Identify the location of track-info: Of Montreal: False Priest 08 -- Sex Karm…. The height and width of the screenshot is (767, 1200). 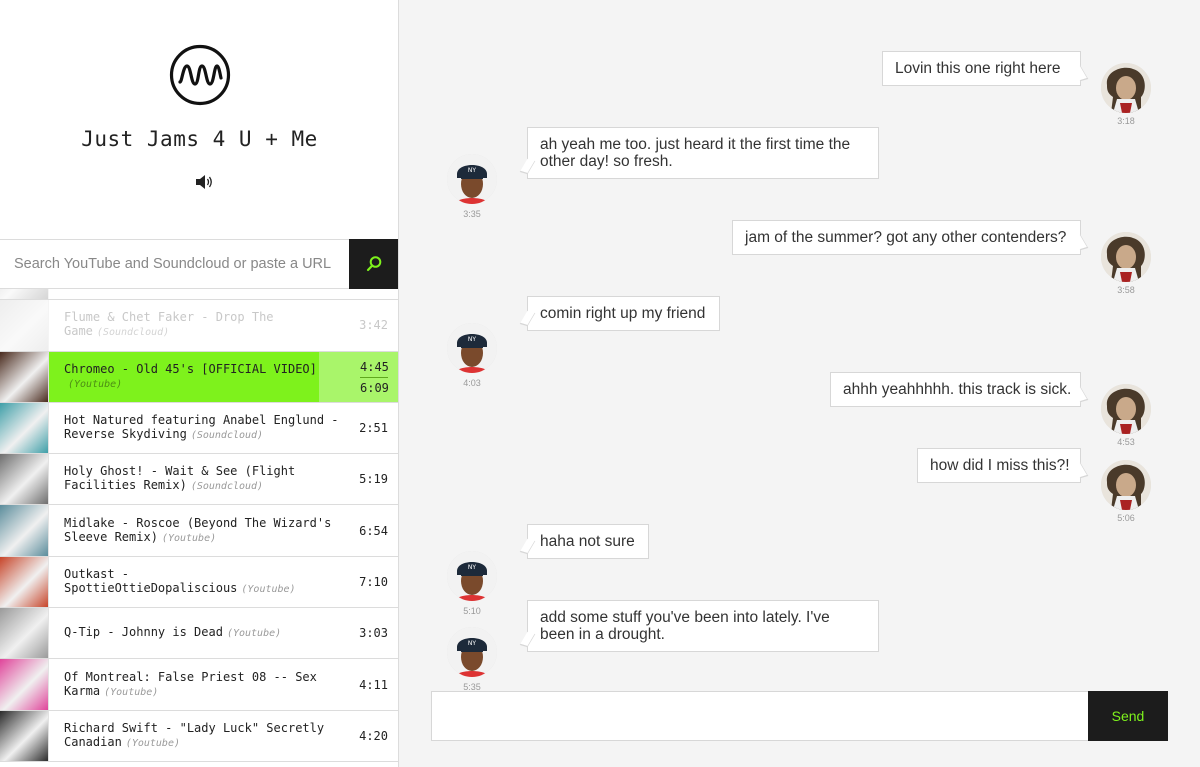
(204, 685).